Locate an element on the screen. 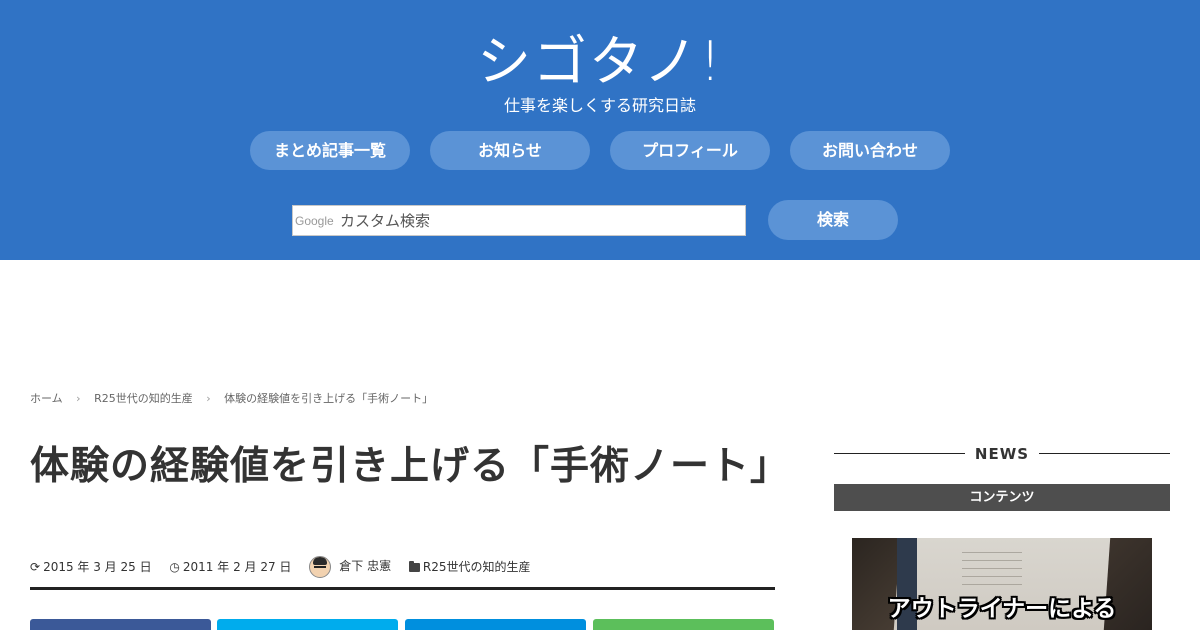 Image resolution: width=1200 pixels, height=630 pixels. search-box: Google is located at coordinates (519, 220).